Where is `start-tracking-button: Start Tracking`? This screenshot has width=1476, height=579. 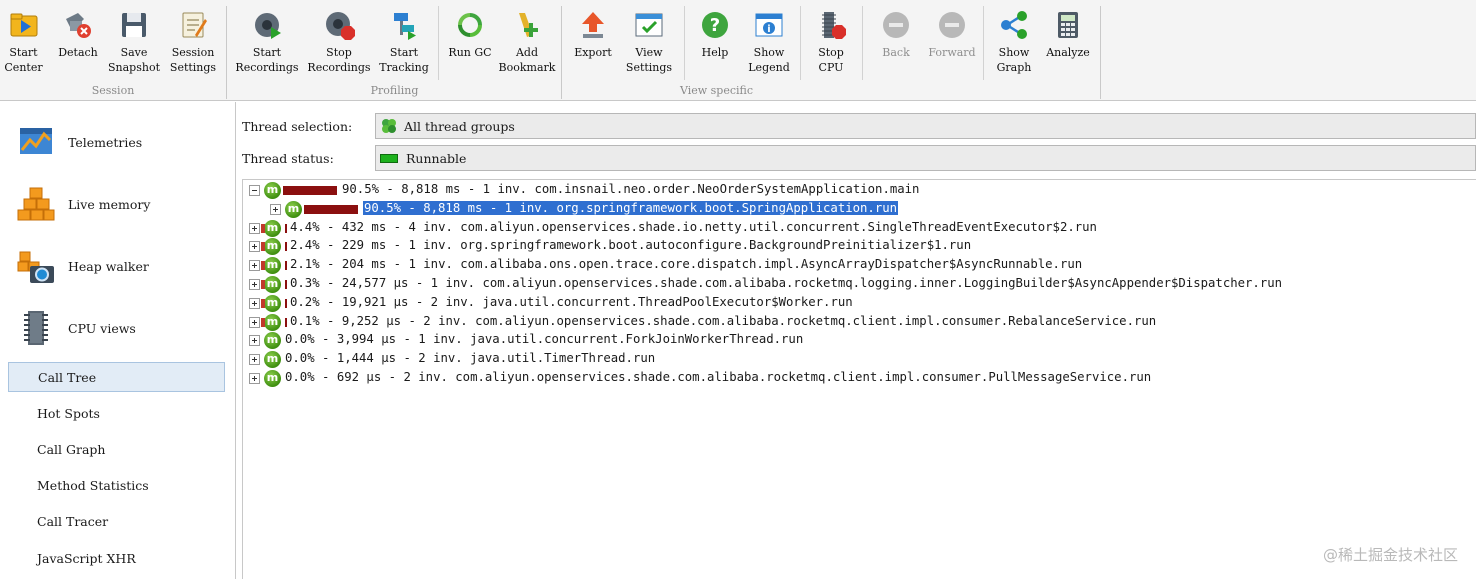 start-tracking-button: Start Tracking is located at coordinates (404, 43).